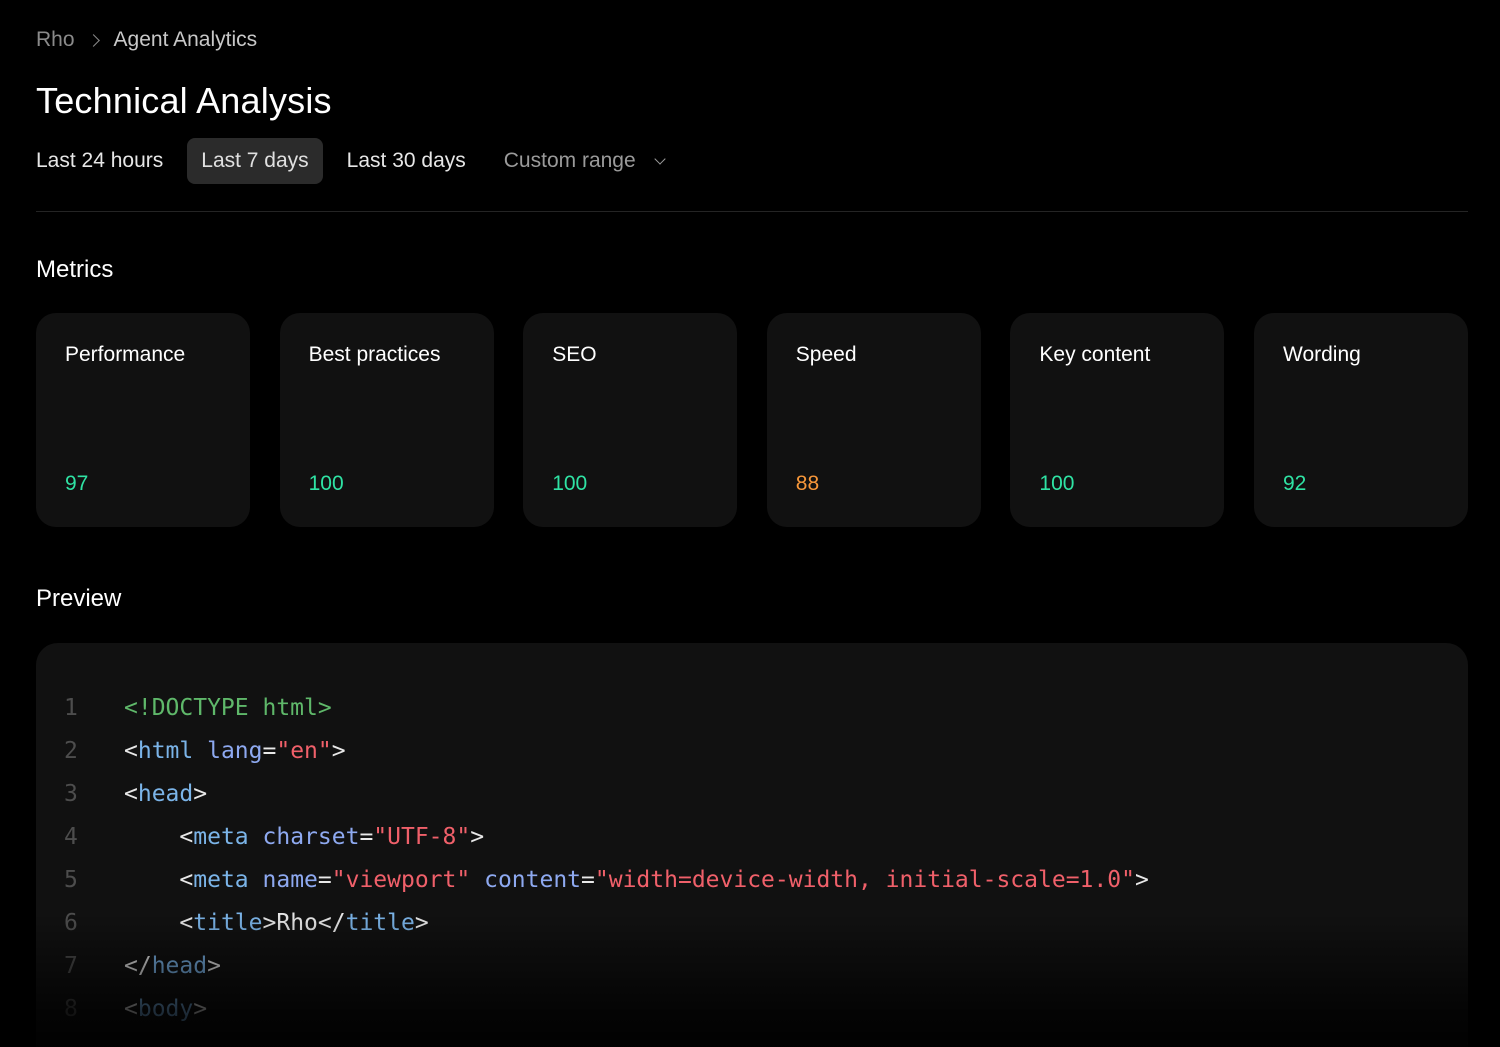 This screenshot has height=1047, width=1500. Describe the element at coordinates (125, 354) in the screenshot. I see `metric-label: Performance` at that location.